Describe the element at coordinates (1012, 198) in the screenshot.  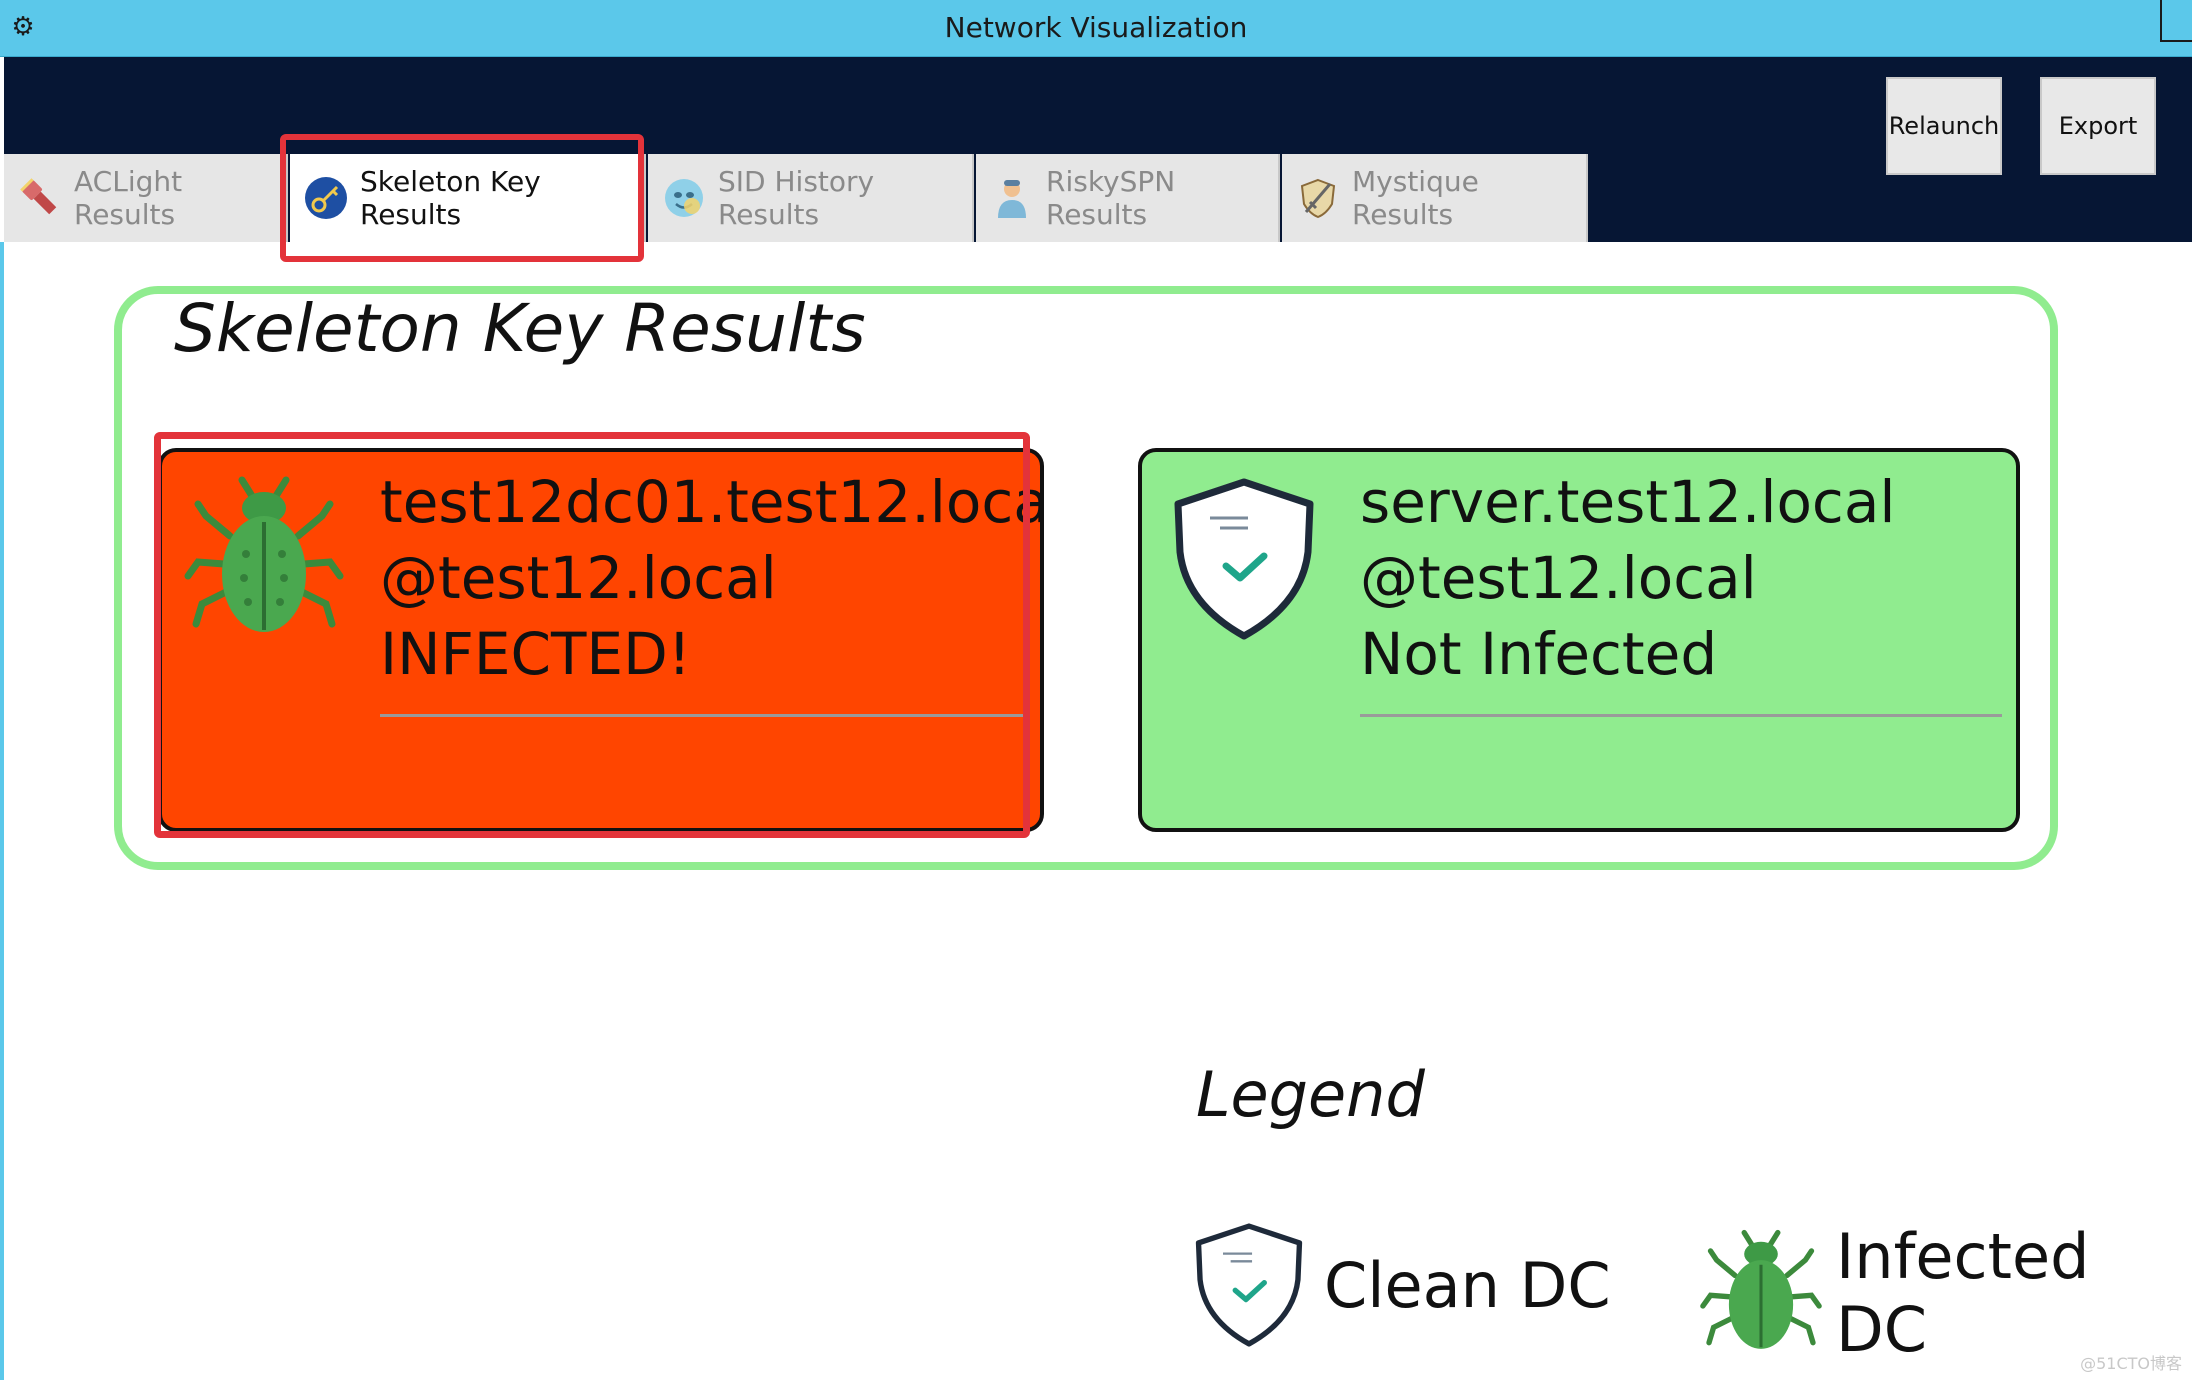
I see `person-icon` at that location.